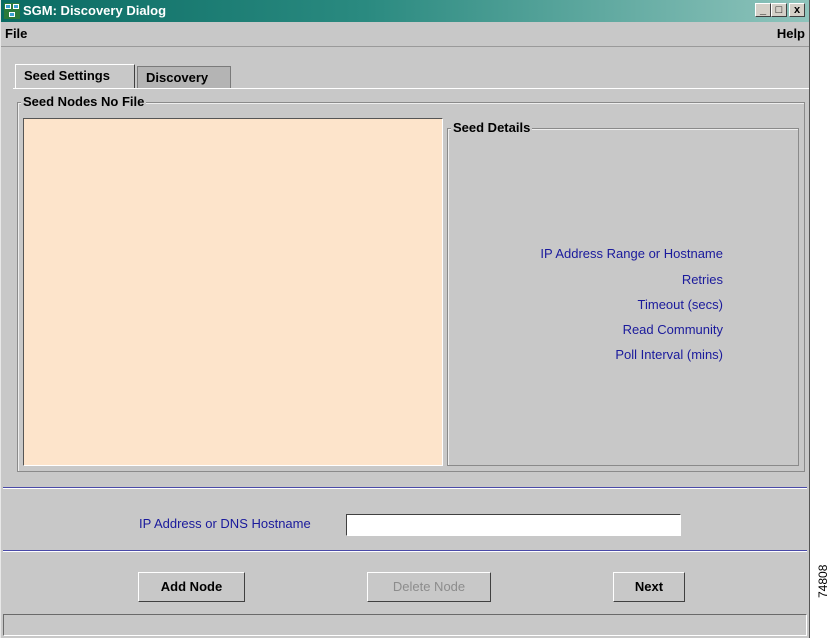 This screenshot has width=836, height=638. Describe the element at coordinates (405, 34) in the screenshot. I see `menu-bar: File Help` at that location.